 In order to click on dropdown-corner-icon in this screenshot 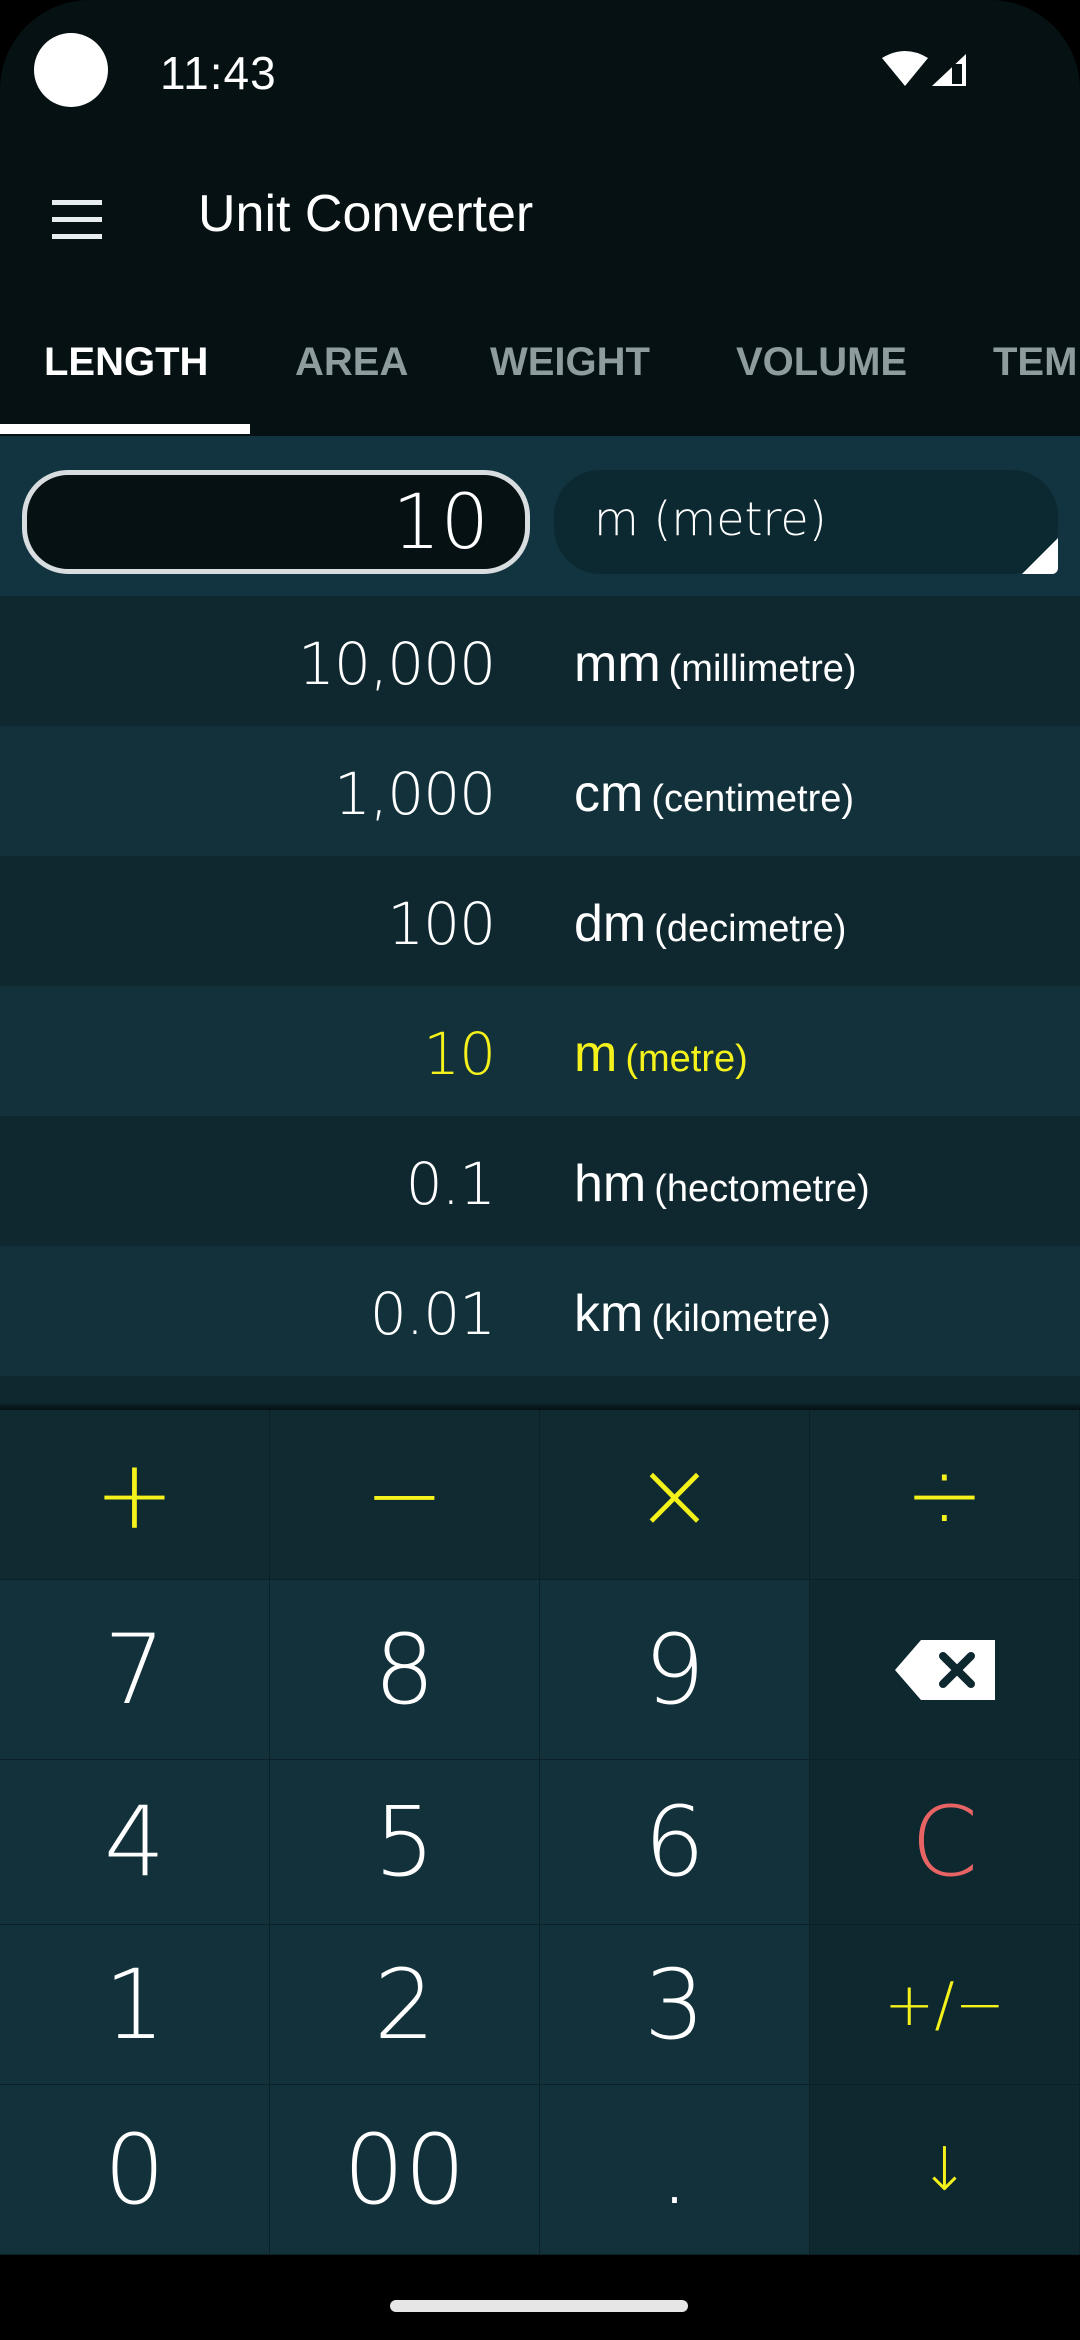, I will do `click(1040, 556)`.